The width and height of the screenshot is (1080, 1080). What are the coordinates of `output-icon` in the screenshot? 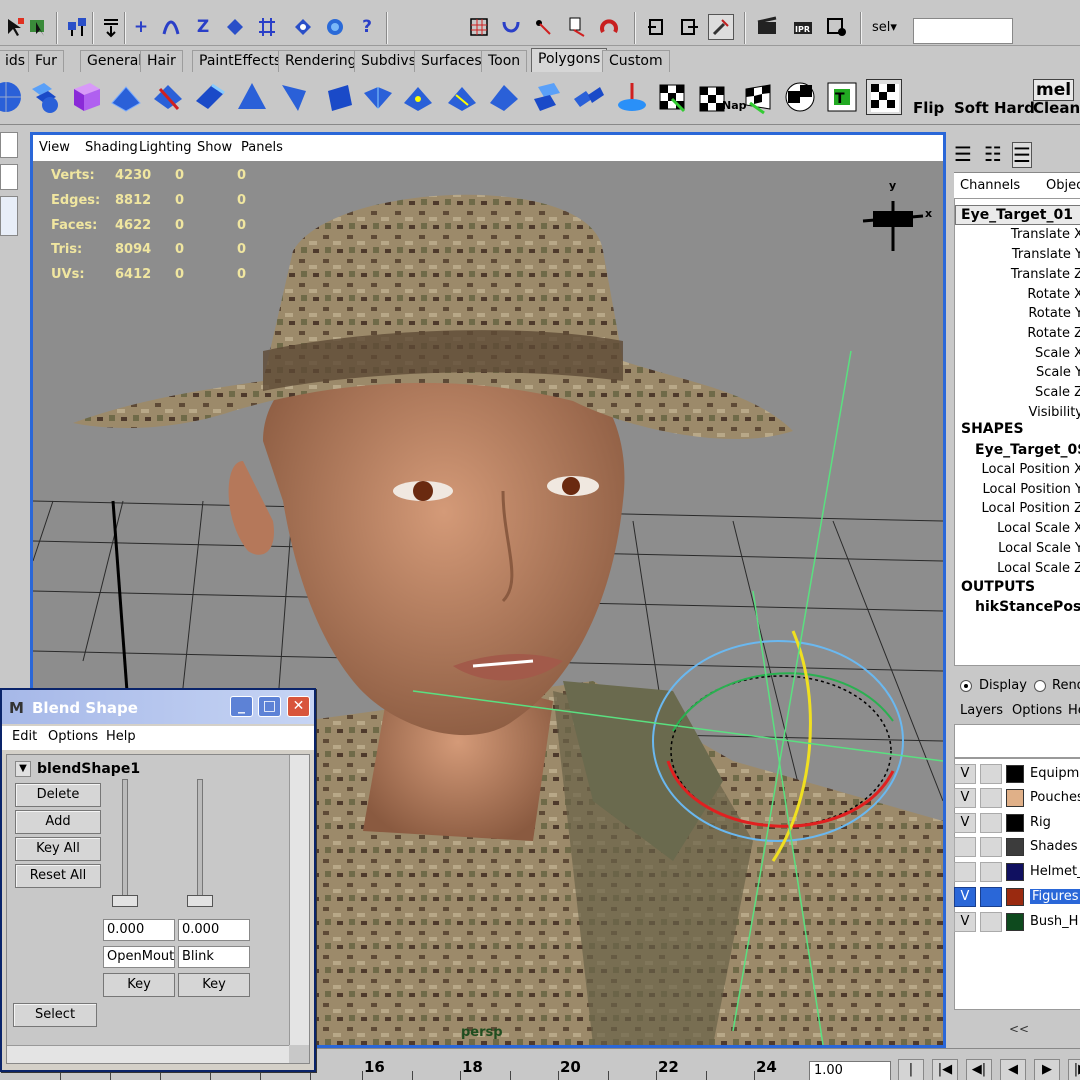 It's located at (543, 27).